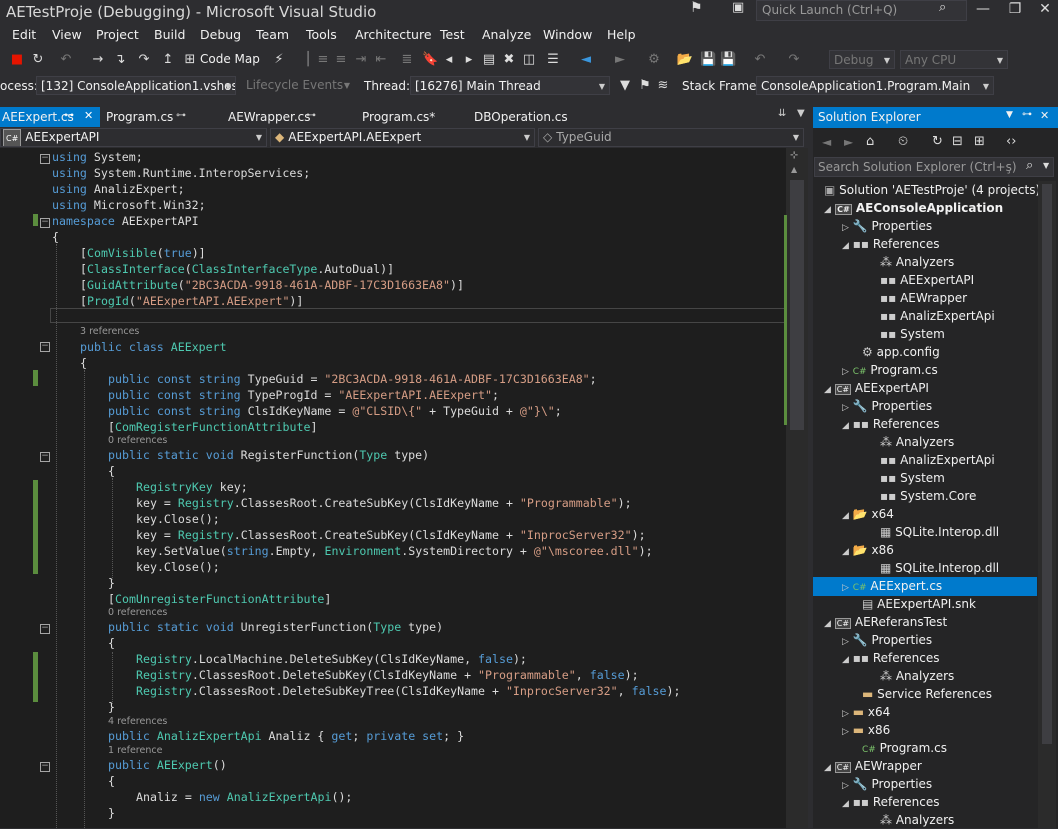 The height and width of the screenshot is (829, 1058). What do you see at coordinates (17, 60) in the screenshot?
I see `stop-debugging-icon: ■` at bounding box center [17, 60].